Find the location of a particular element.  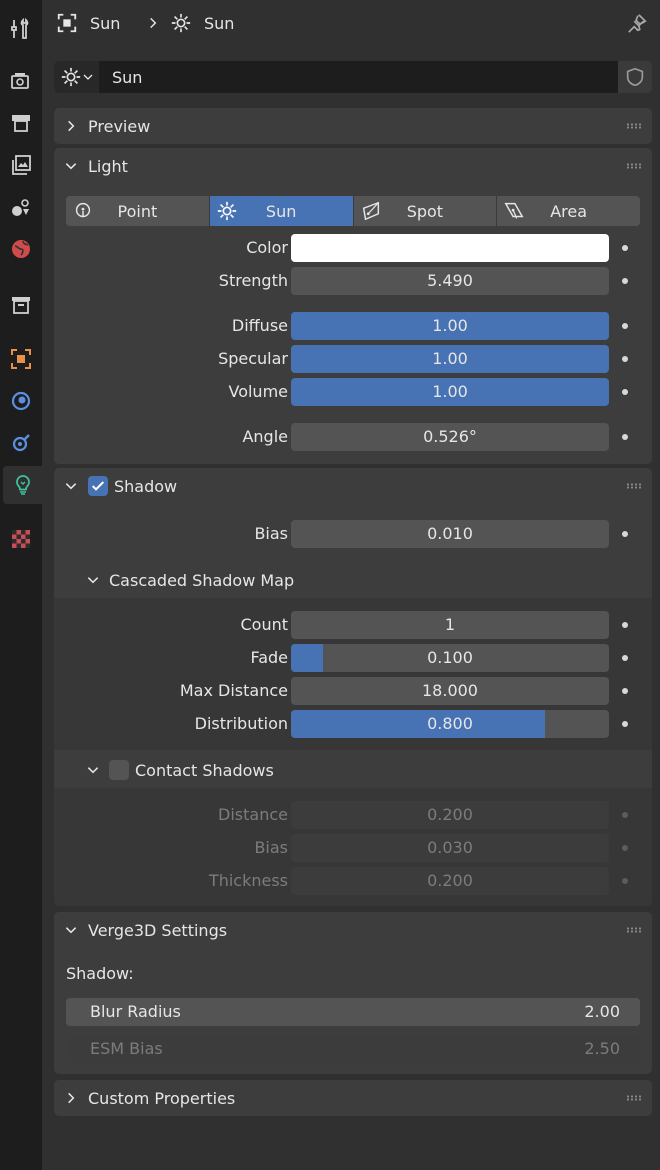

tab-texture is located at coordinates (21, 539).